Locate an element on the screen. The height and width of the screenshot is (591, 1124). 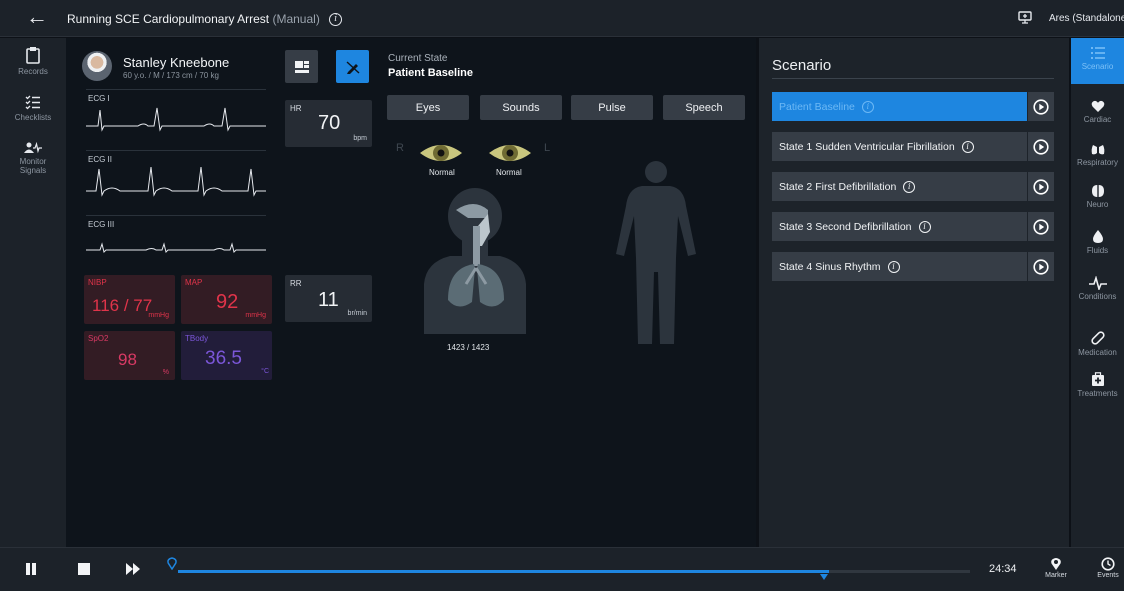
nav-monitor-signals: Monitor Signals is located at coordinates (33, 158).